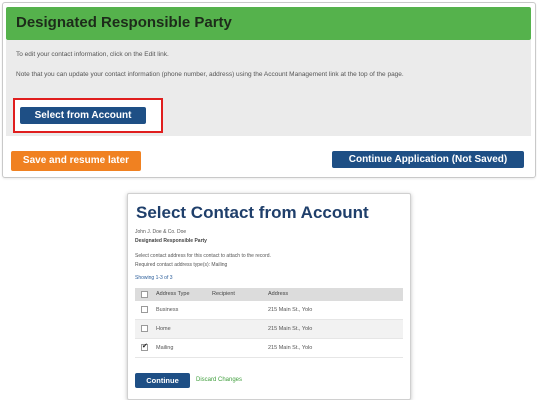 The height and width of the screenshot is (400, 537). I want to click on column-header-address: Address, so click(278, 294).